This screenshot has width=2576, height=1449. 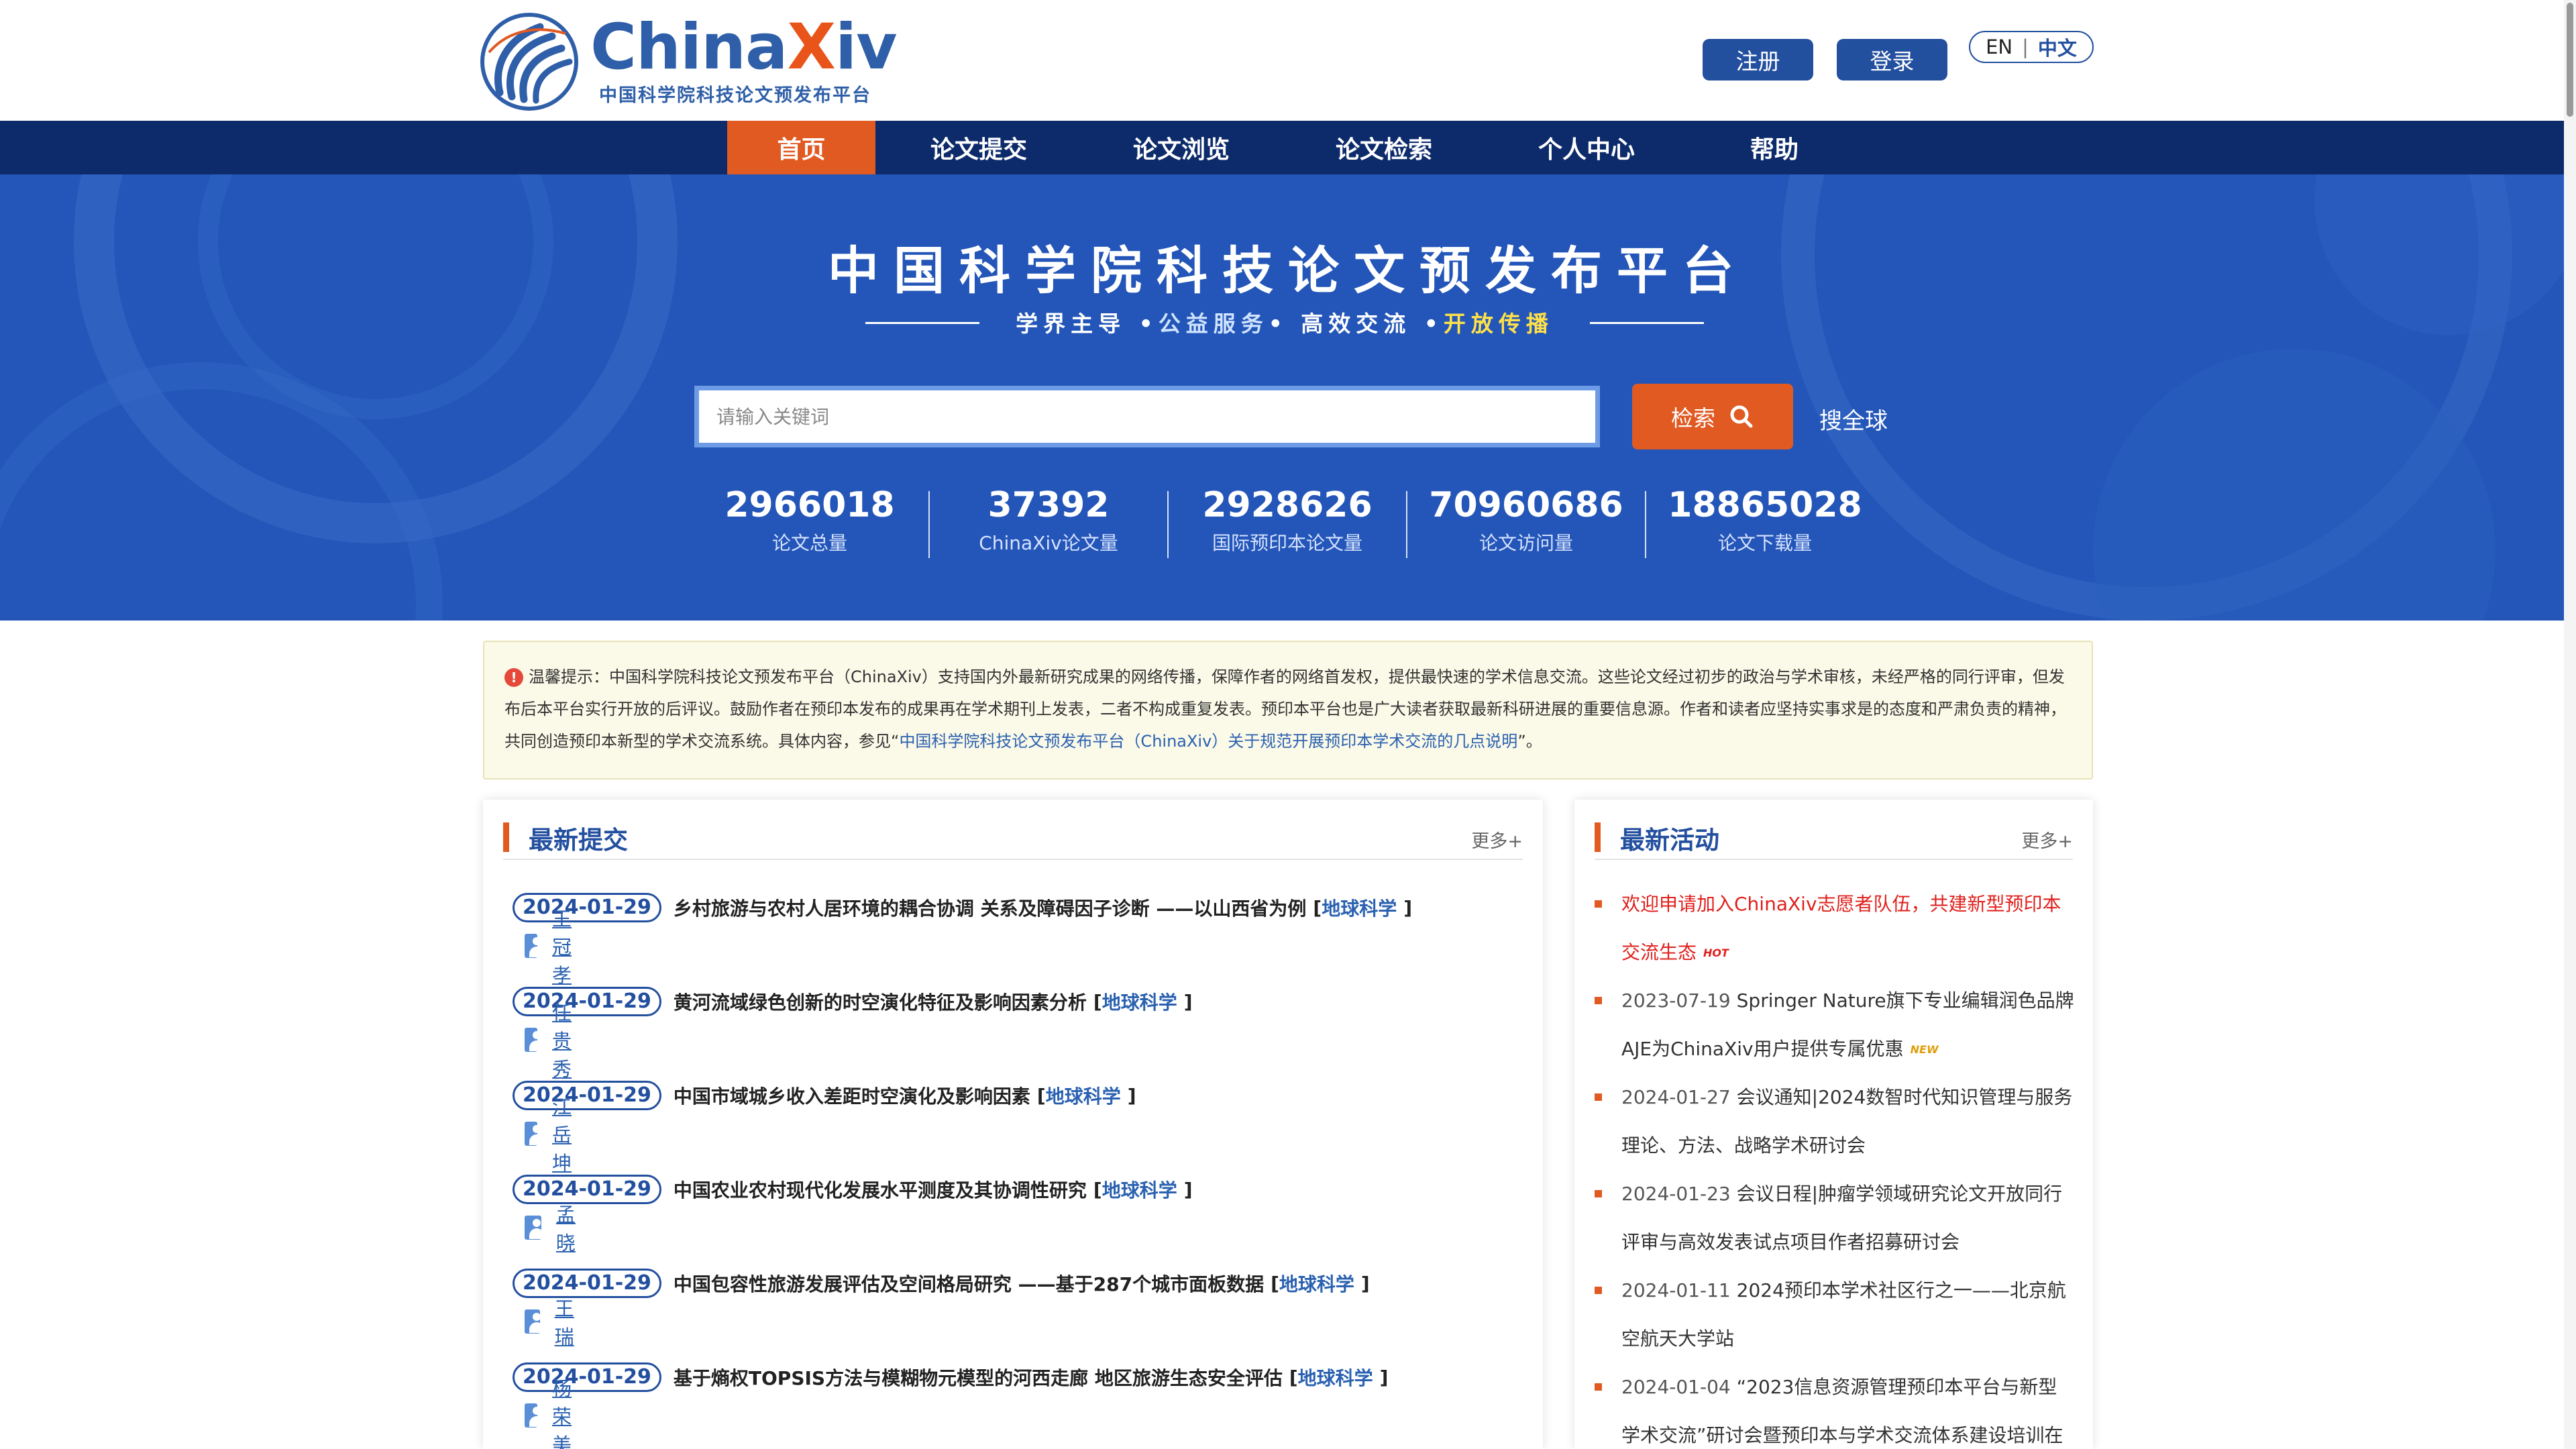 I want to click on author-link: 江岳坤, so click(x=567, y=1133).